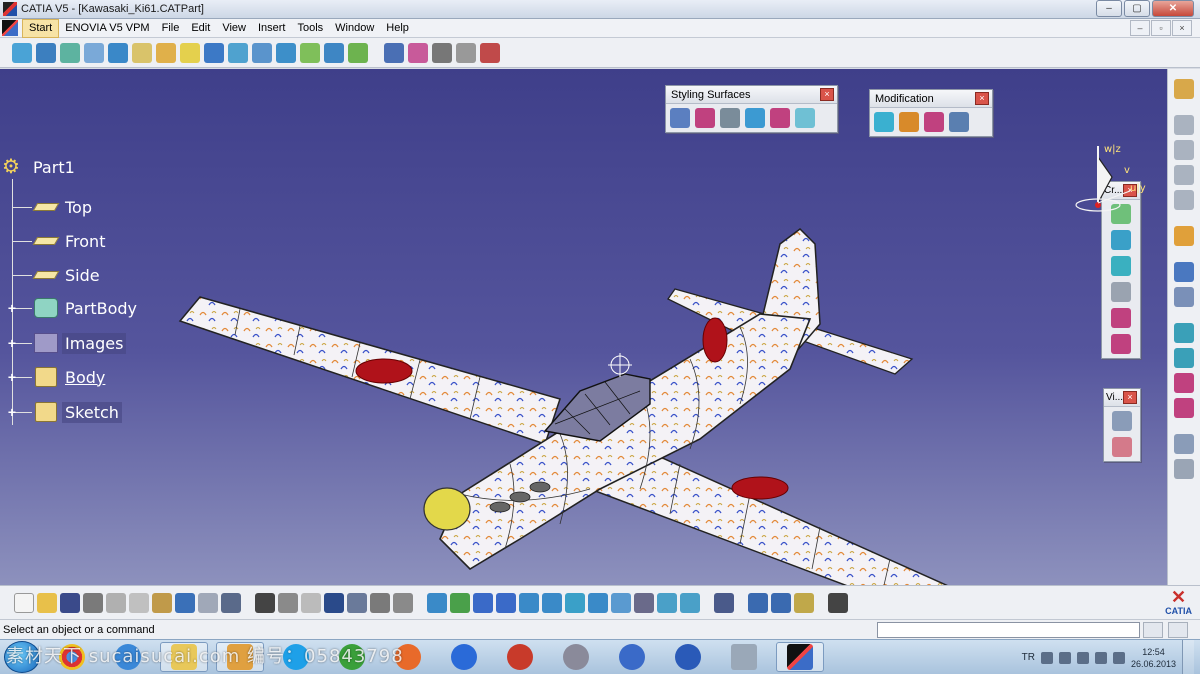 This screenshot has width=1200, height=674. I want to click on normal-view-icon, so click(575, 602).